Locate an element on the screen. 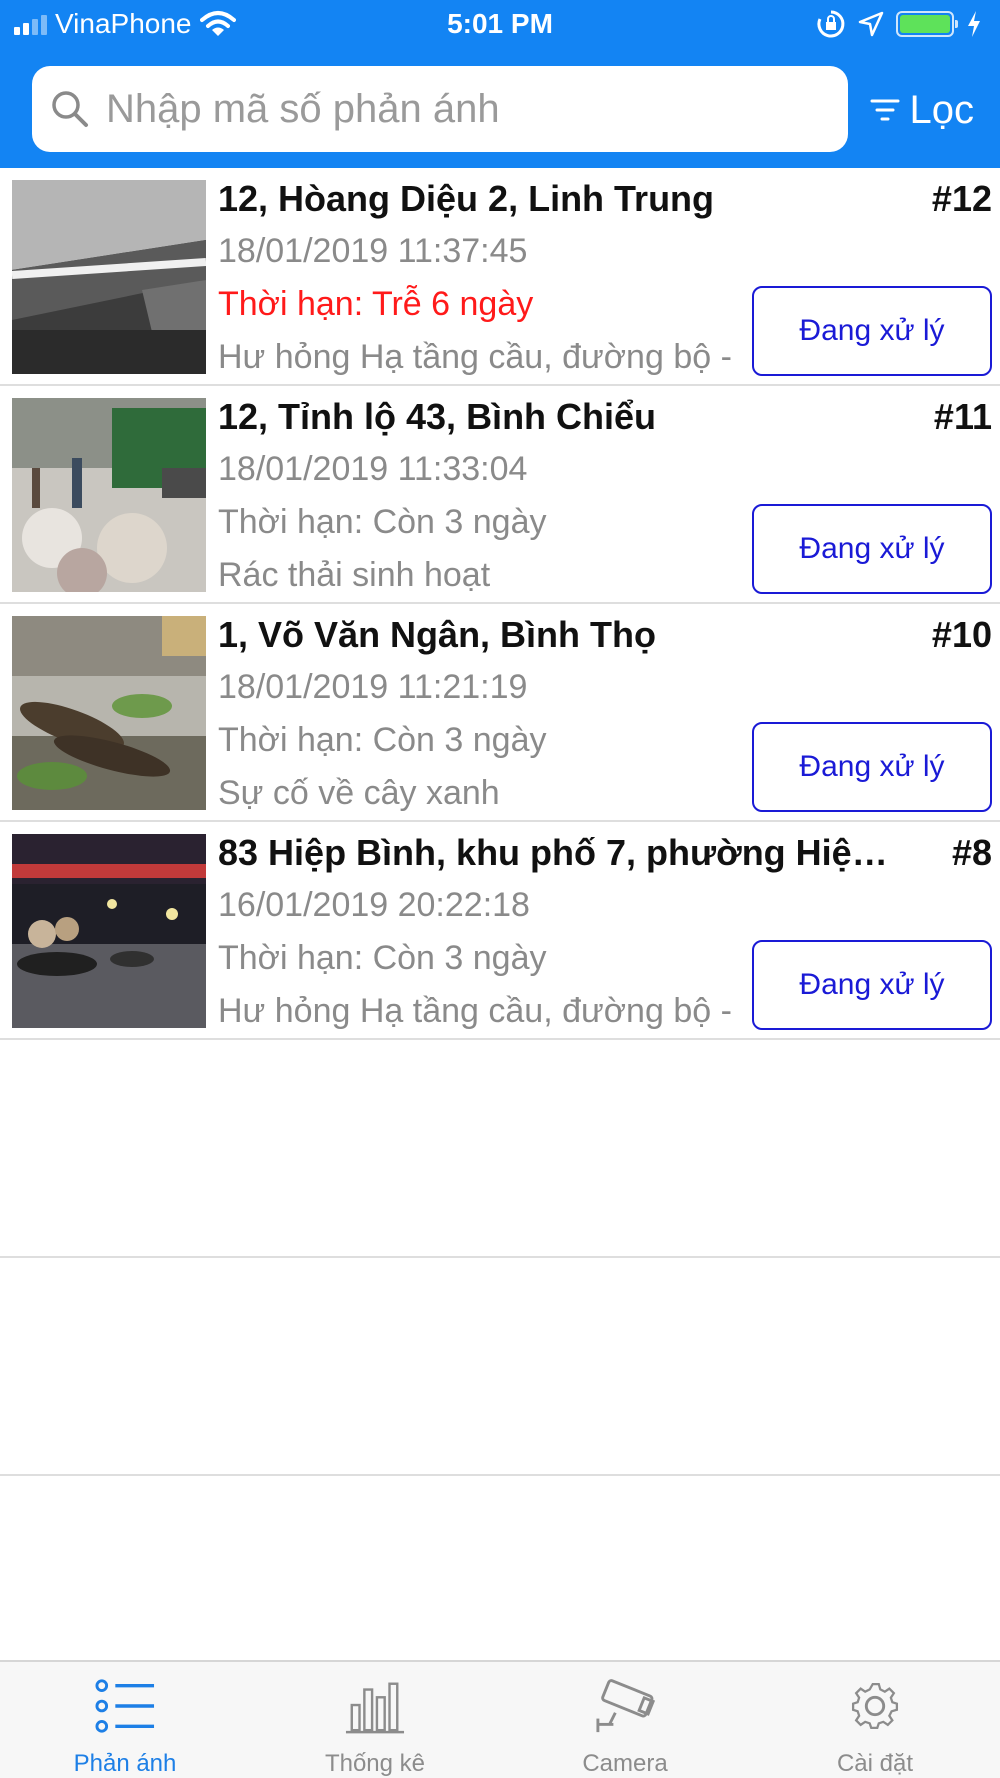 Image resolution: width=1000 pixels, height=1778 pixels. report-address: 1, Võ Văn Ngân, Bình Thọ is located at coordinates (437, 634).